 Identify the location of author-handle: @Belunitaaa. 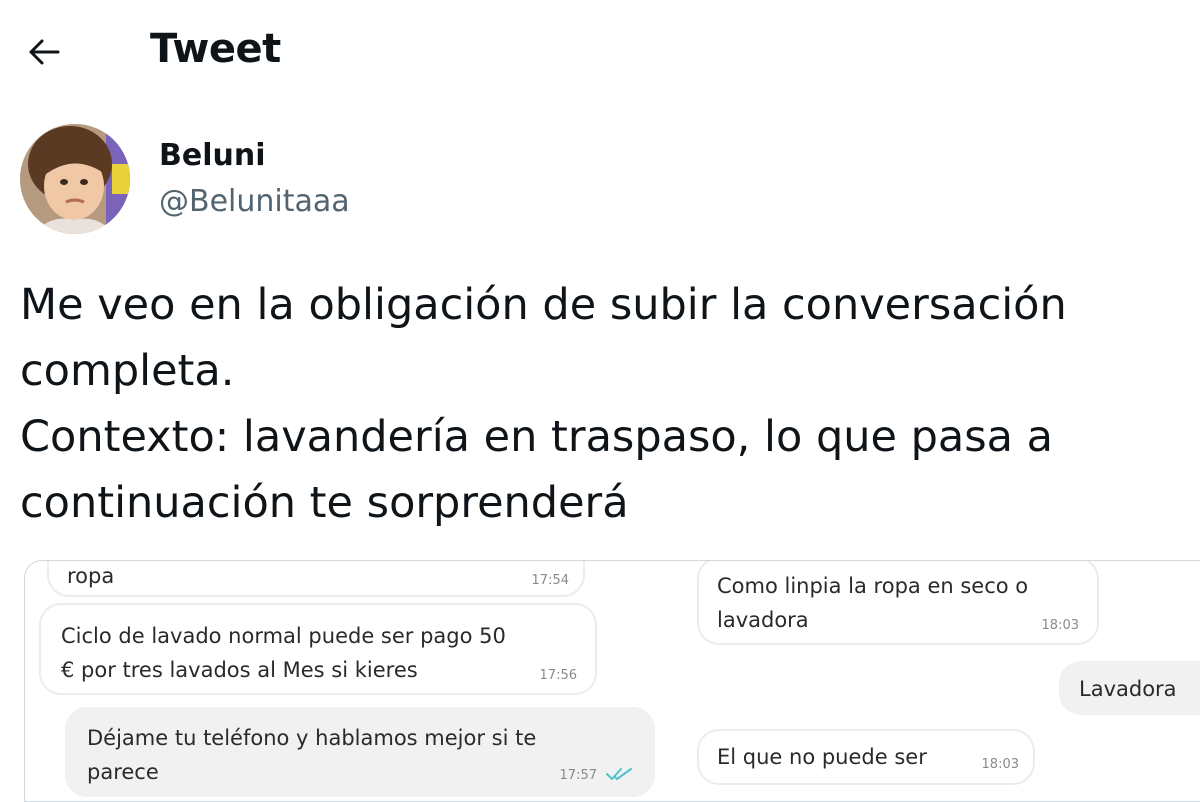
(254, 201).